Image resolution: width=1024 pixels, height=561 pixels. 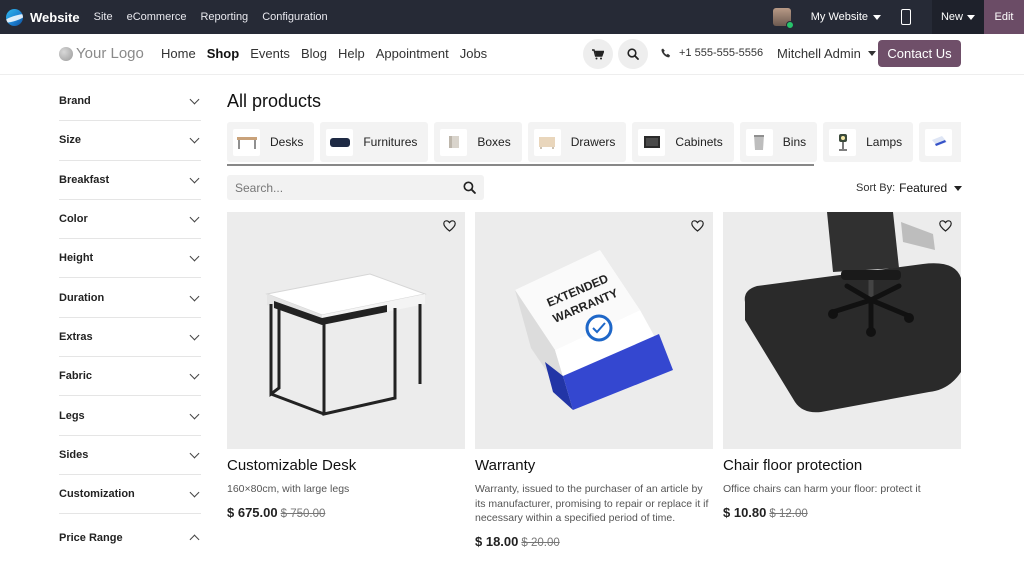 What do you see at coordinates (55, 17) in the screenshot?
I see `app-name: Website` at bounding box center [55, 17].